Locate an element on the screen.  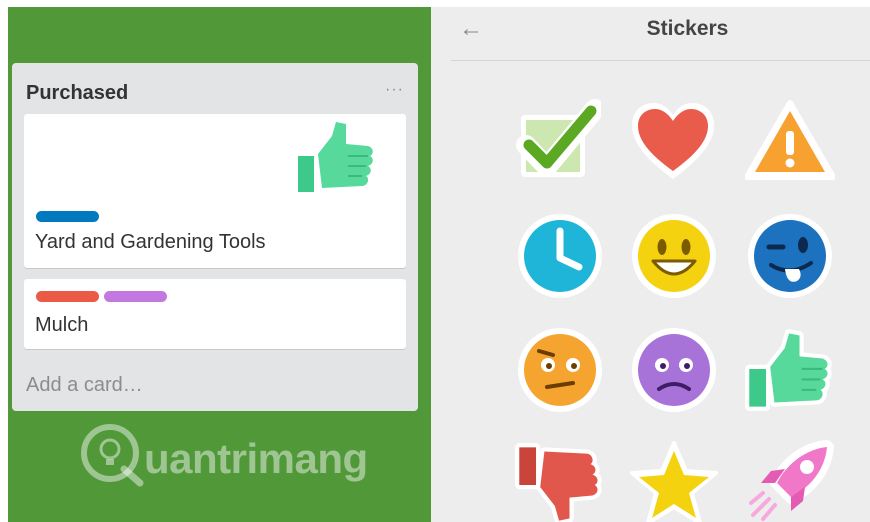
panel-title: Stickers is located at coordinates (687, 28).